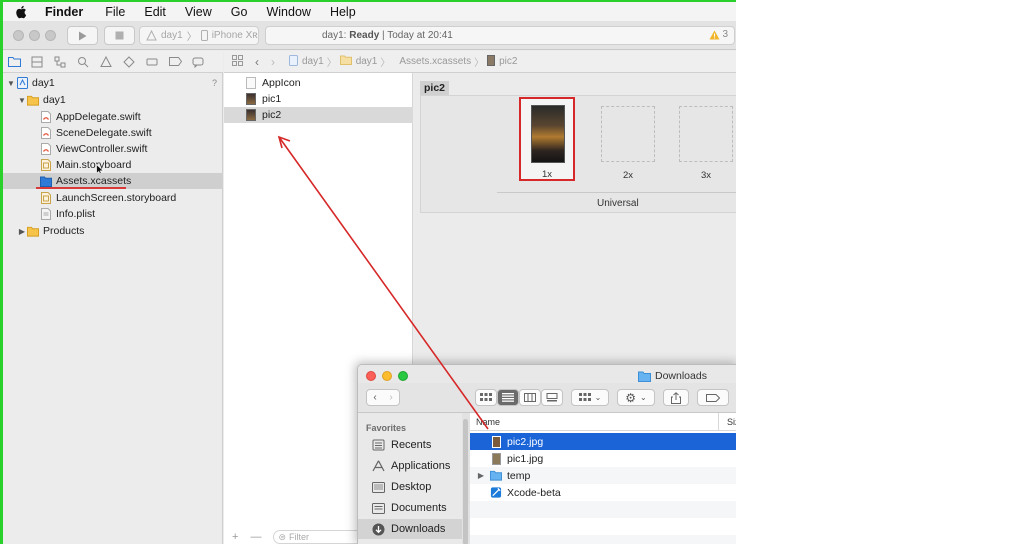  I want to click on nav-project-name: day1, so click(43, 83).